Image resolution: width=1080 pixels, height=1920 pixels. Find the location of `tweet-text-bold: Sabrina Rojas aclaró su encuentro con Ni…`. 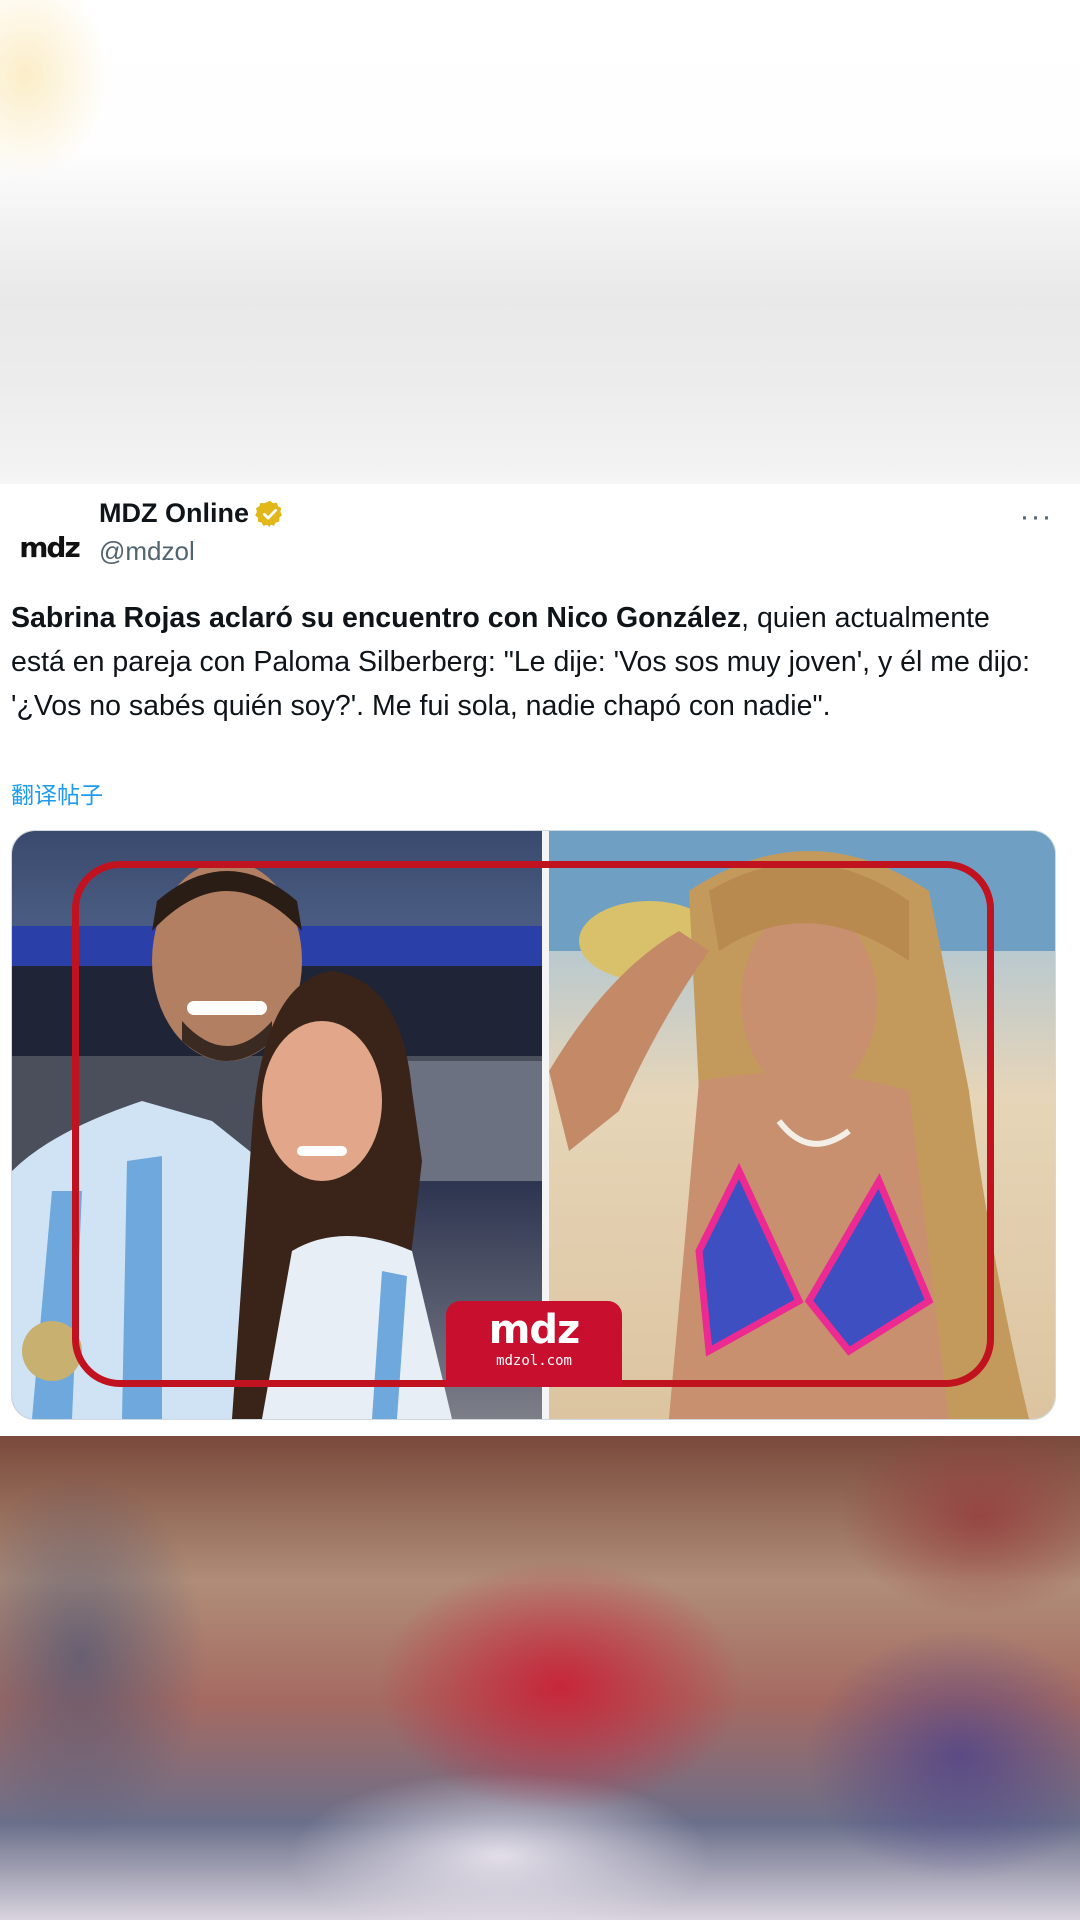

tweet-text-bold: Sabrina Rojas aclaró su encuentro con Ni… is located at coordinates (376, 618).